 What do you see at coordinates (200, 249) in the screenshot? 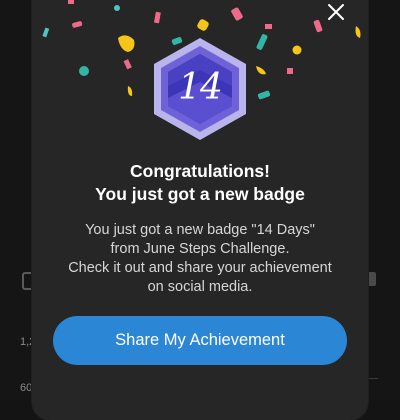
I see `desc-line-2: from June Steps Challenge.` at bounding box center [200, 249].